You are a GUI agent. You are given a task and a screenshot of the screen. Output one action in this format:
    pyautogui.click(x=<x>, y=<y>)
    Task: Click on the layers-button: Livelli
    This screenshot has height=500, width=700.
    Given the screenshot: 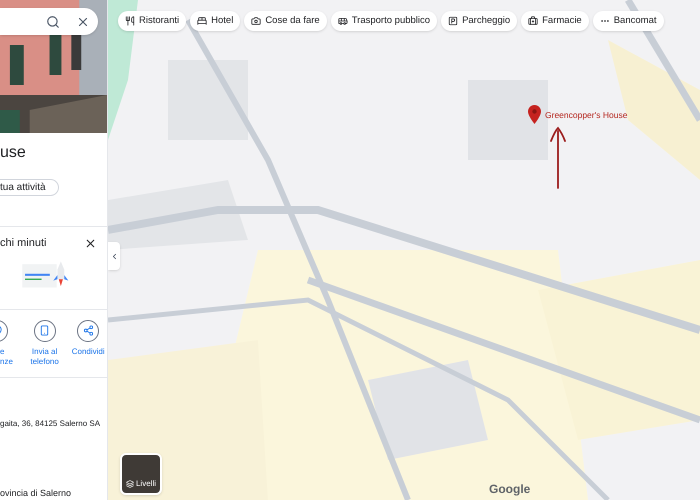 What is the action you would take?
    pyautogui.click(x=141, y=474)
    